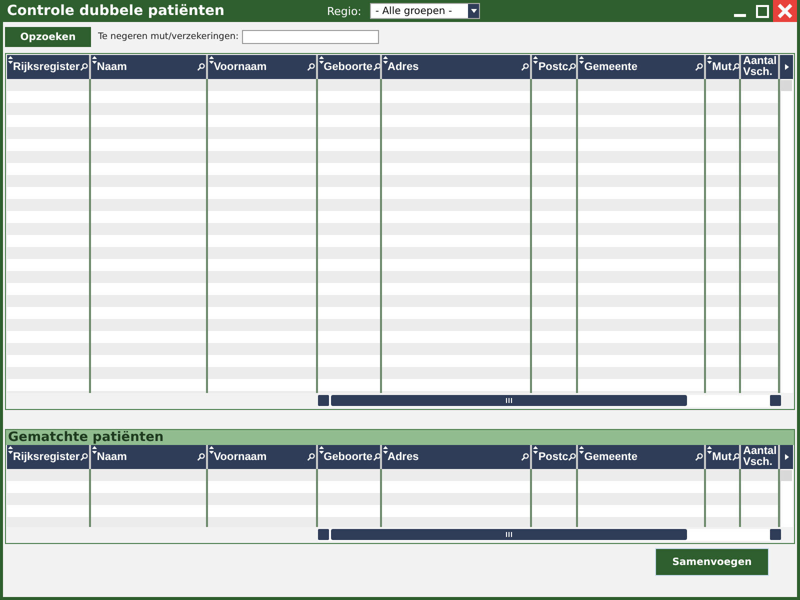 The height and width of the screenshot is (600, 800). I want to click on dropdown-arrow-icon, so click(473, 11).